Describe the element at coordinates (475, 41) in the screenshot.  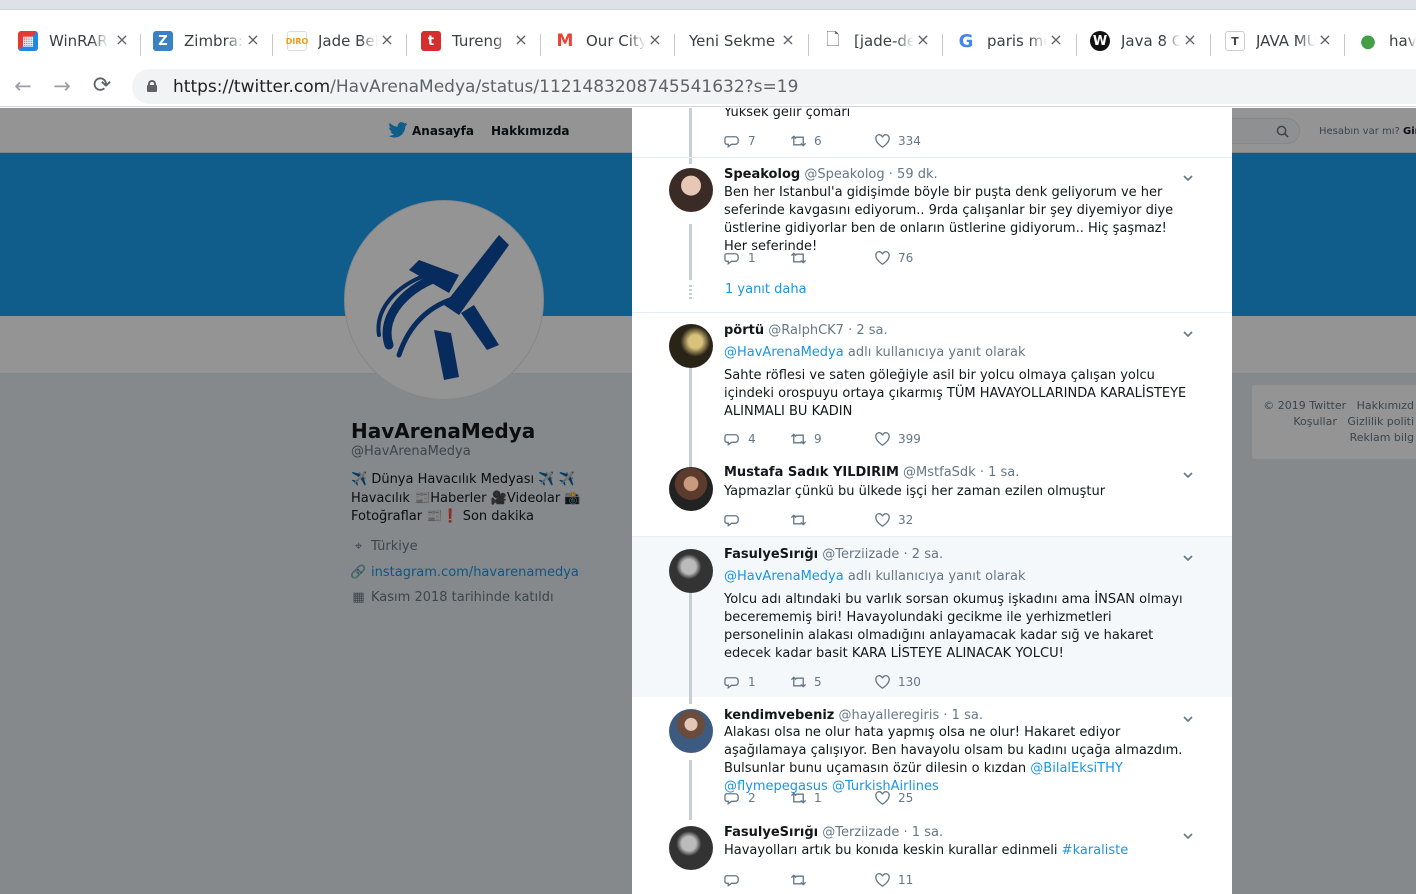
I see `browser-tab-tureng: t Tureng ×` at that location.